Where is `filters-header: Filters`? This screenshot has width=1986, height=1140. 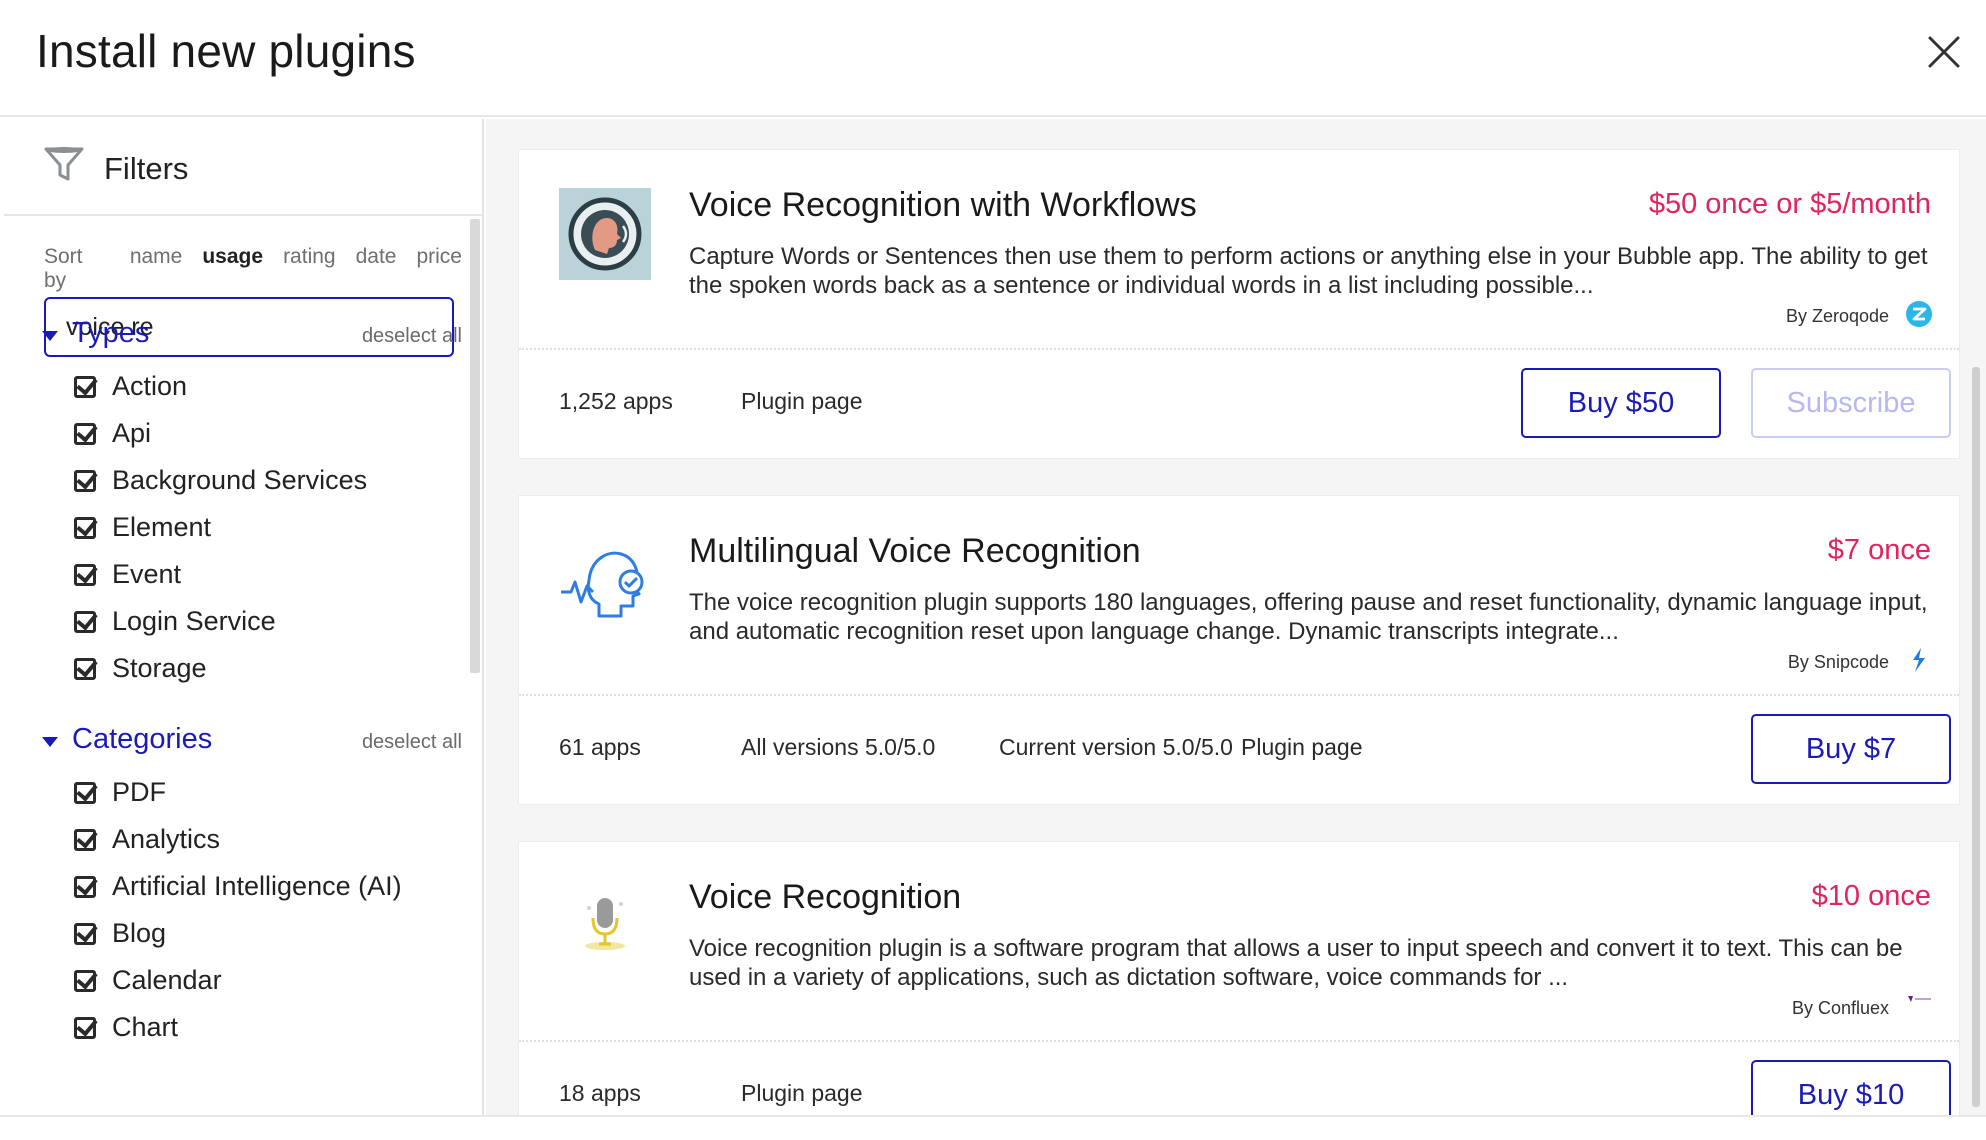 filters-header: Filters is located at coordinates (243, 167).